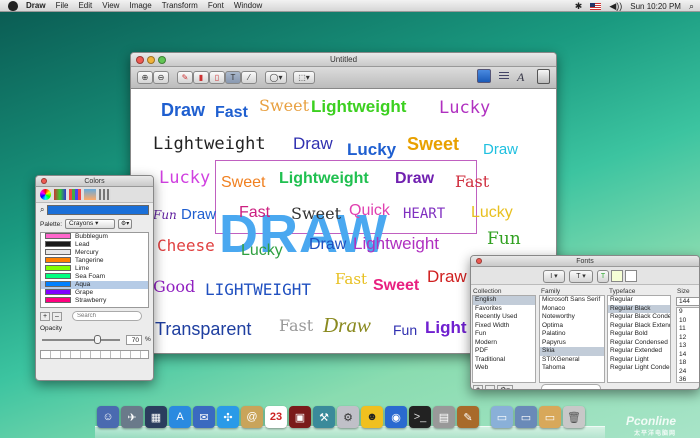 The width and height of the screenshot is (700, 438). What do you see at coordinates (233, 77) in the screenshot?
I see `text-tool-icon: T` at bounding box center [233, 77].